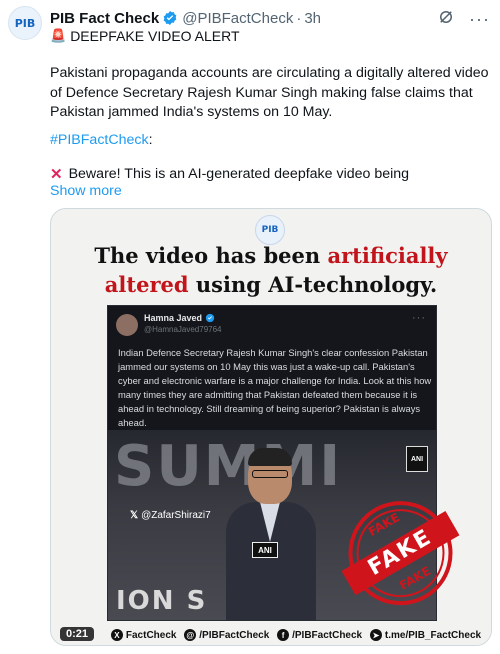 The width and height of the screenshot is (500, 654). I want to click on footer-telegram-label: t.me/PIB_FactCheck, so click(433, 635).